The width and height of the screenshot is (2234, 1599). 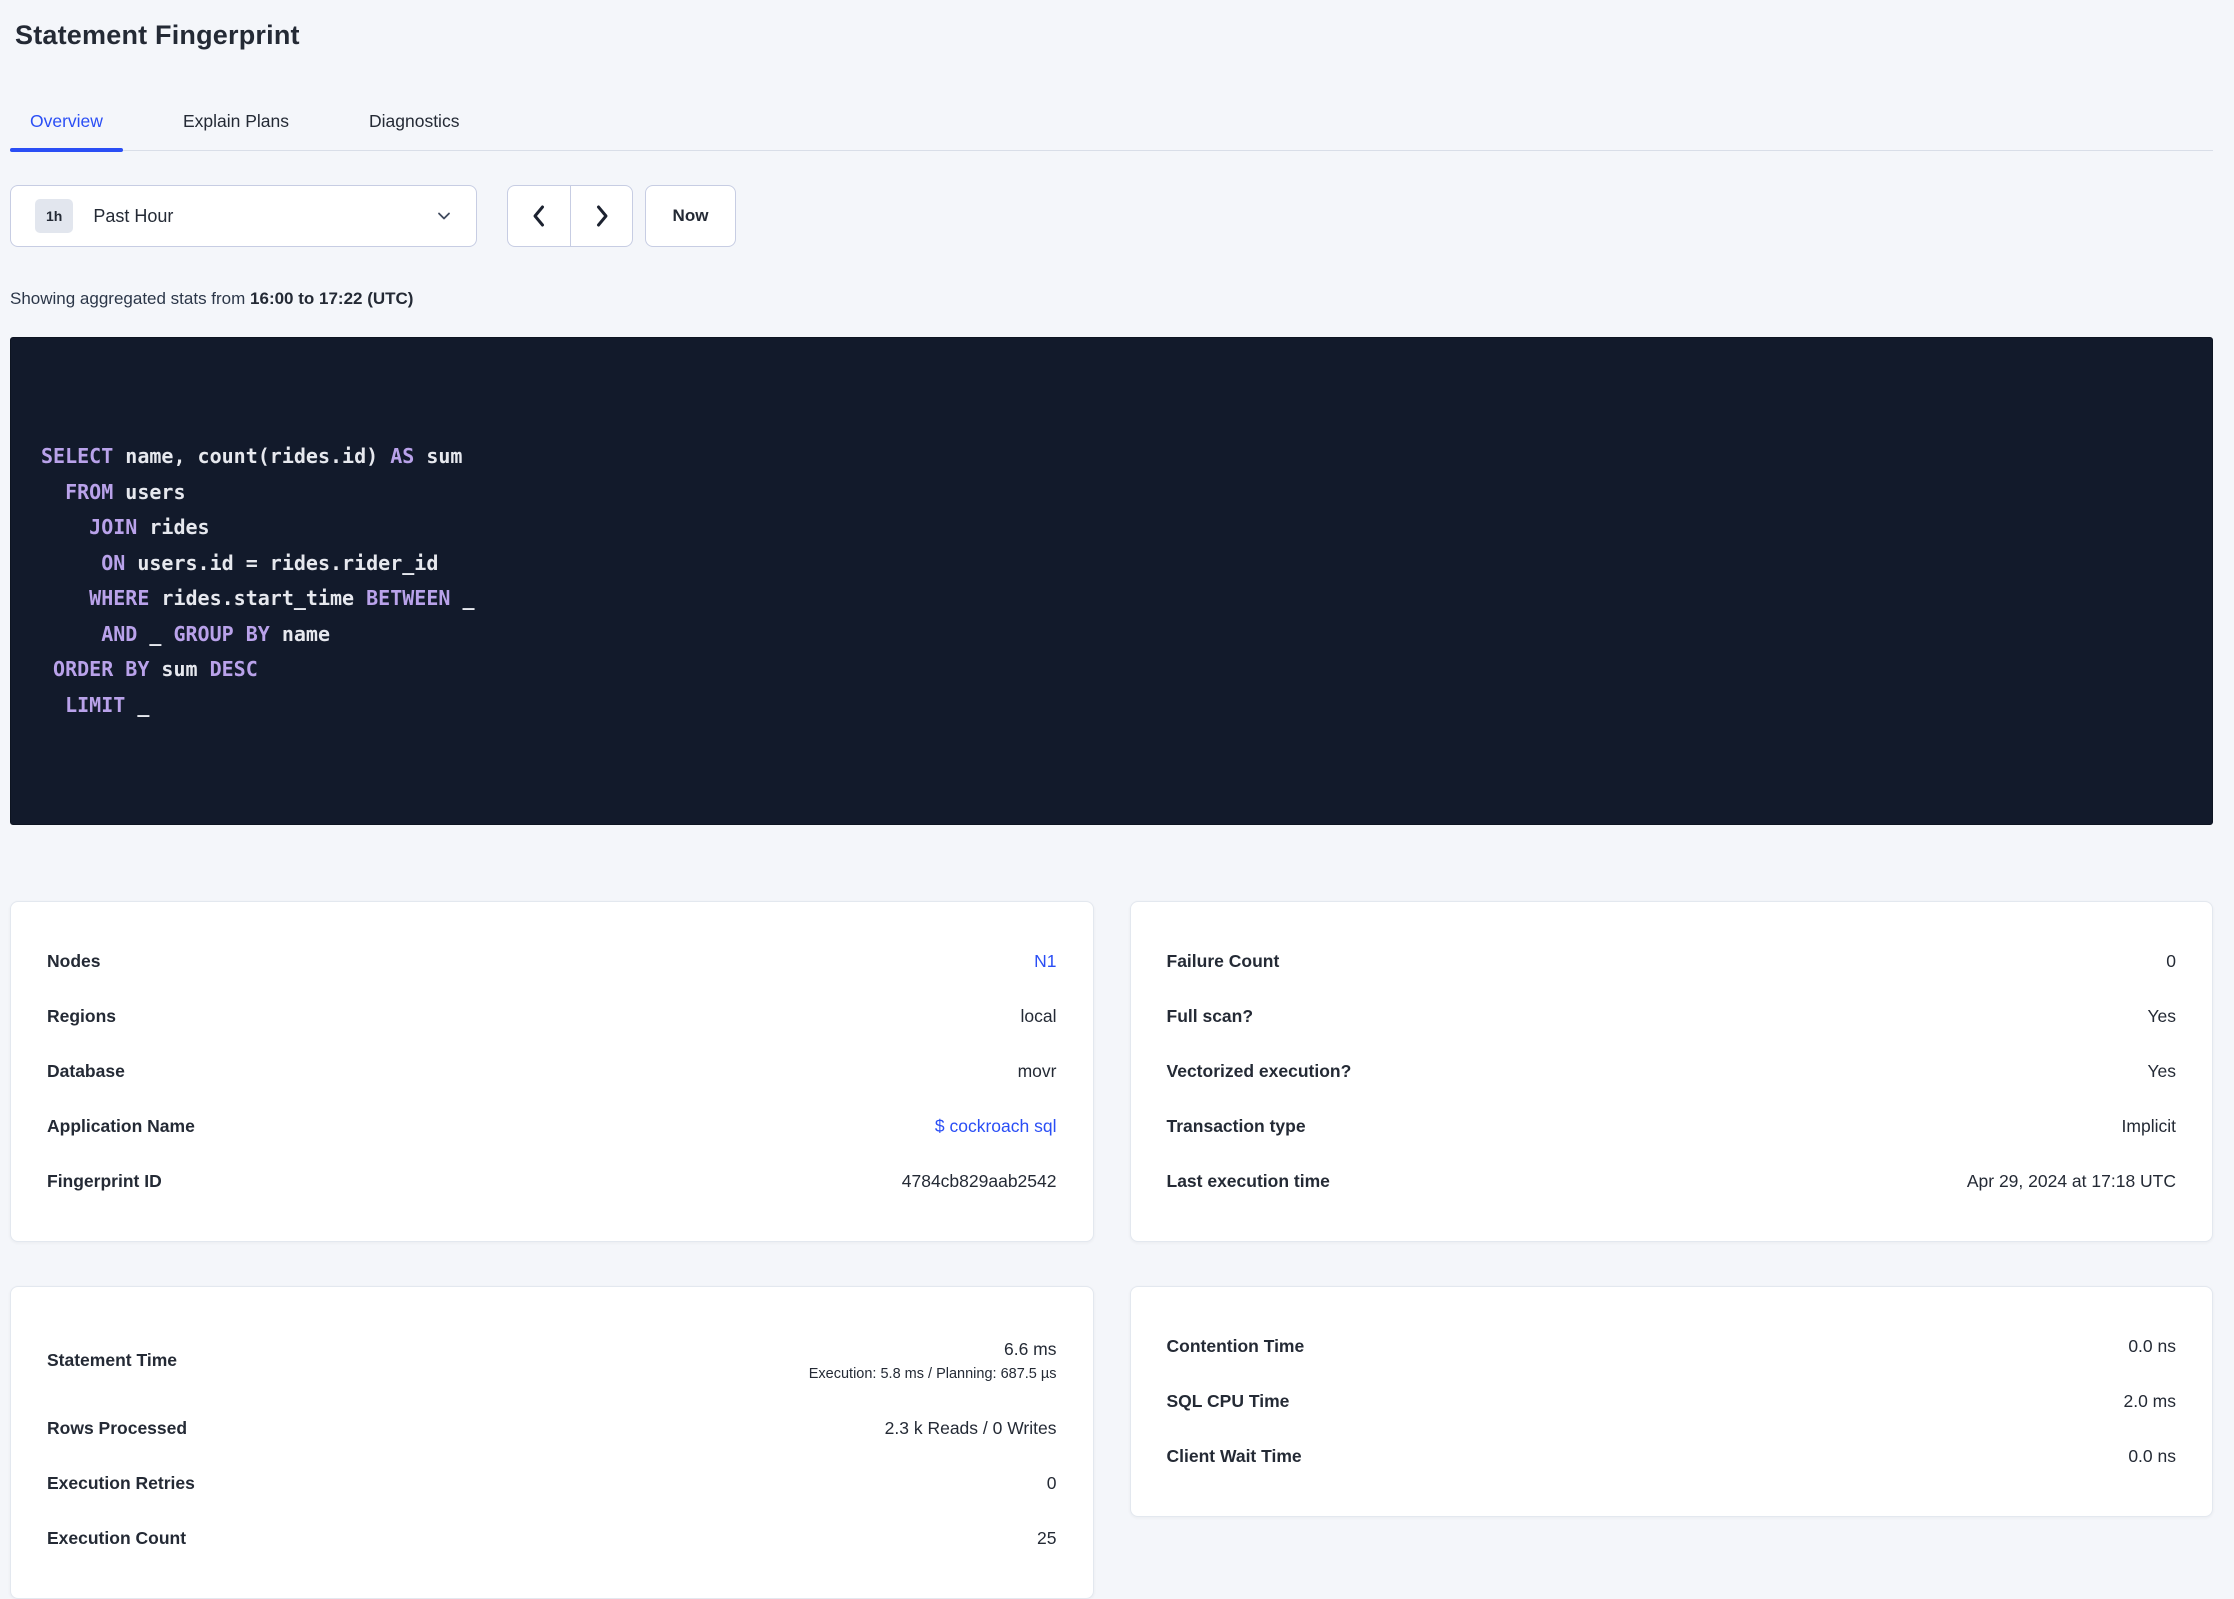 I want to click on time-controls: 1h Past Hour Now, so click(x=1111, y=216).